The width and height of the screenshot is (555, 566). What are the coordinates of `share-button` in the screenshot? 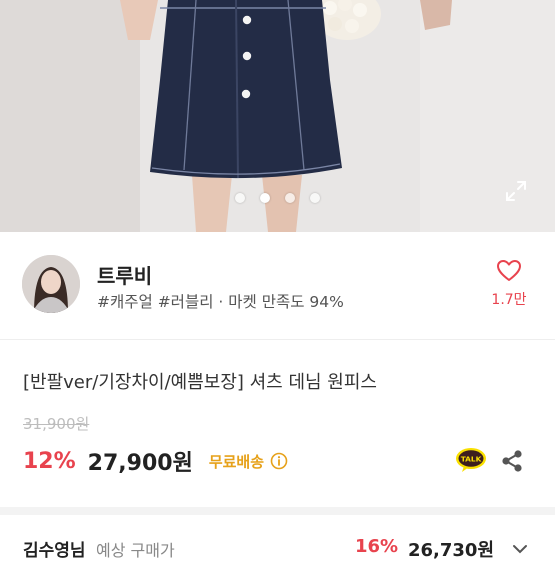 It's located at (512, 461).